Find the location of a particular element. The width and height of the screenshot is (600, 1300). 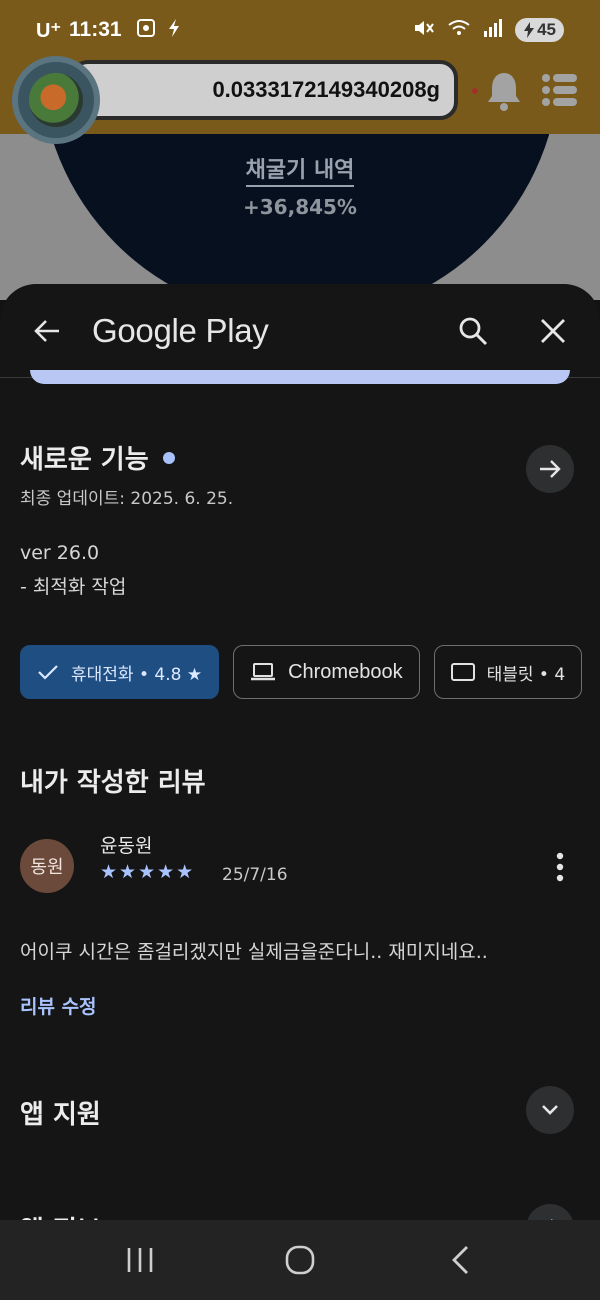

home-icon is located at coordinates (300, 1260).